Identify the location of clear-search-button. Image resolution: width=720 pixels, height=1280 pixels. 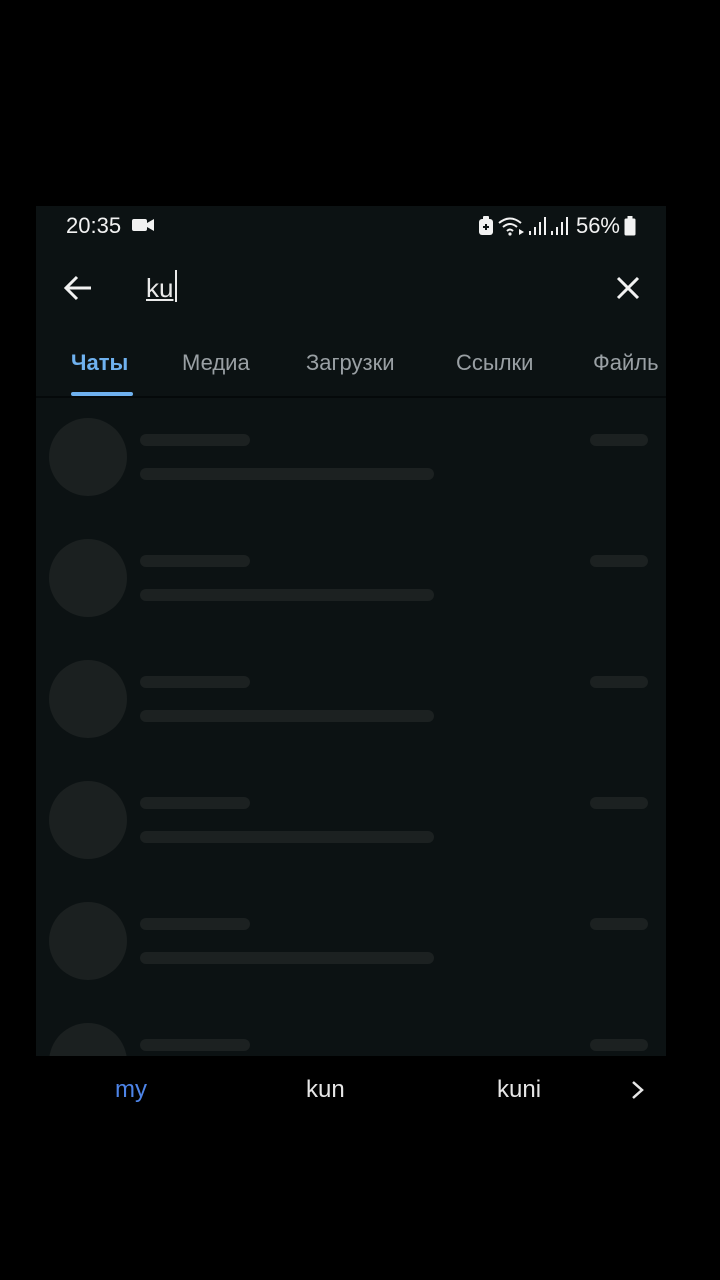
(628, 288).